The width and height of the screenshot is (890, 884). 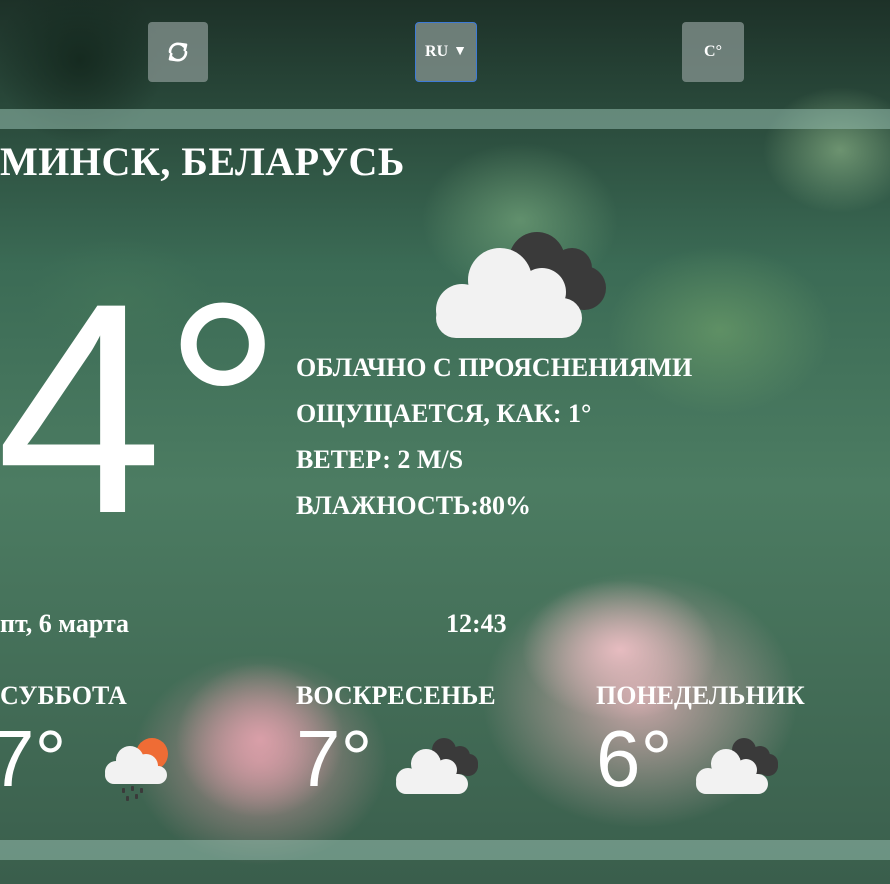 I want to click on chevron-down-icon: ▼, so click(x=460, y=51).